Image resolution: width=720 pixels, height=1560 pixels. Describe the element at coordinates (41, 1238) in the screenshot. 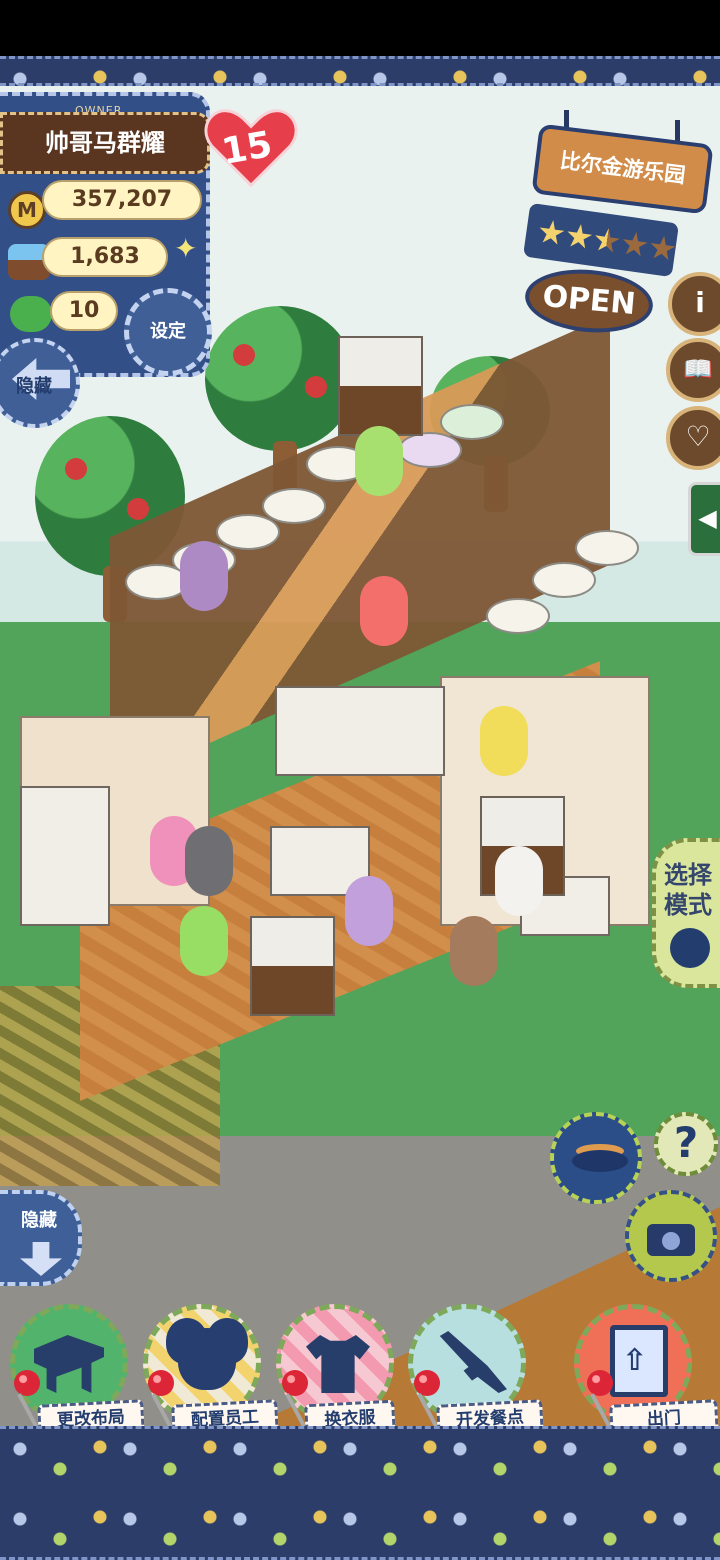

I see `hide-bottom-button: 隐藏` at that location.